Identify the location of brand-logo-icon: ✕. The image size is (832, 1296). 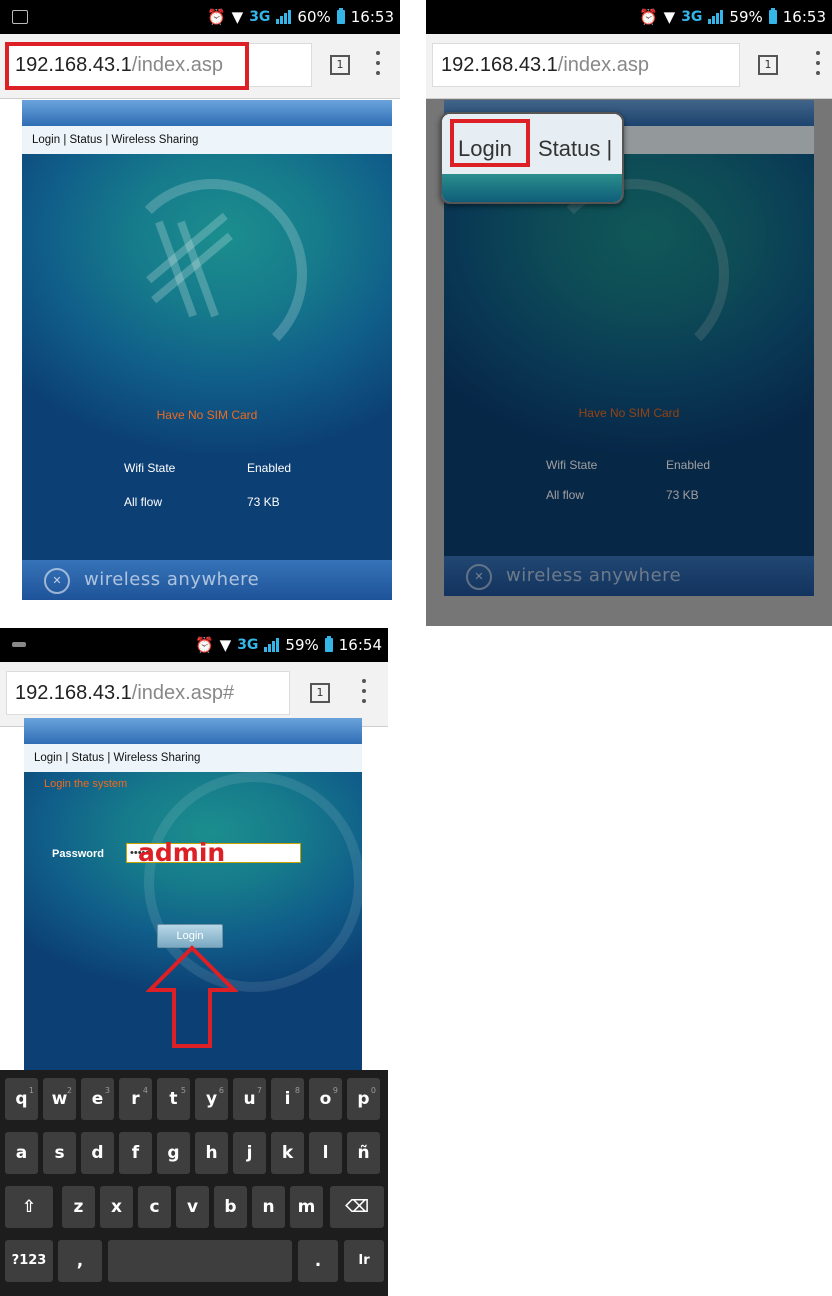
(57, 581).